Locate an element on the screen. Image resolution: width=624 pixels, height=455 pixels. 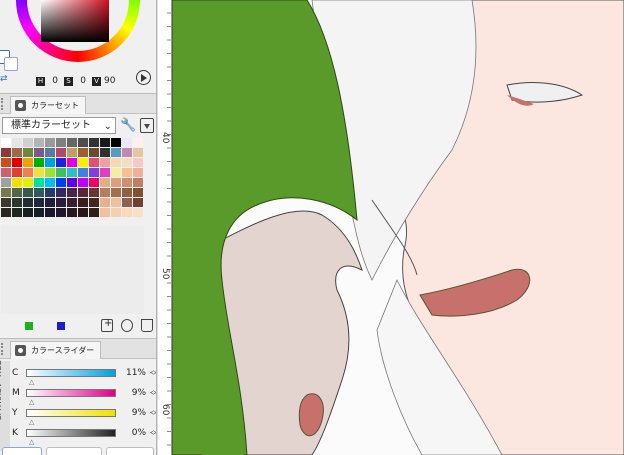
add-color-icon is located at coordinates (107, 325).